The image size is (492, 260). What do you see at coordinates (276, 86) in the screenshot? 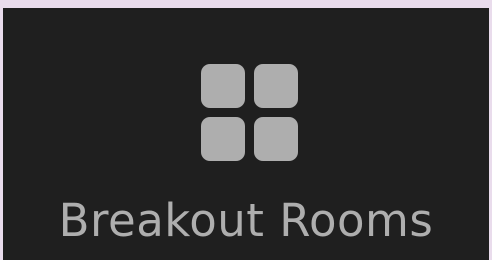
I see `grid-tile-top-right` at bounding box center [276, 86].